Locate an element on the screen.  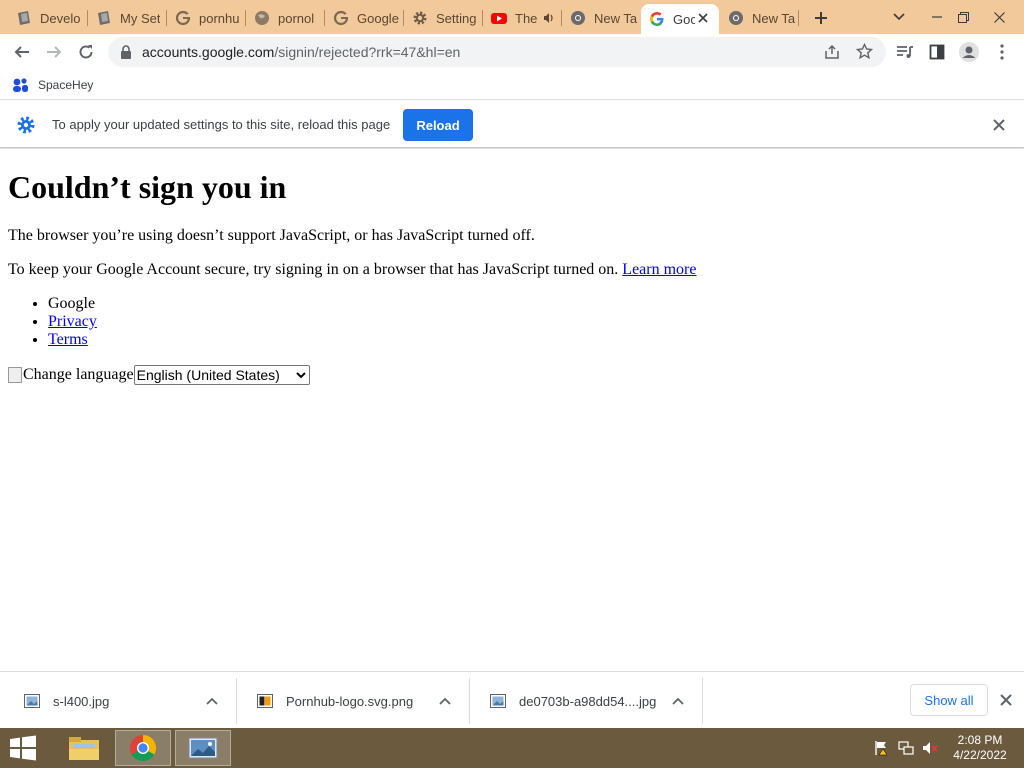
kebab-menu-icon is located at coordinates (1002, 52).